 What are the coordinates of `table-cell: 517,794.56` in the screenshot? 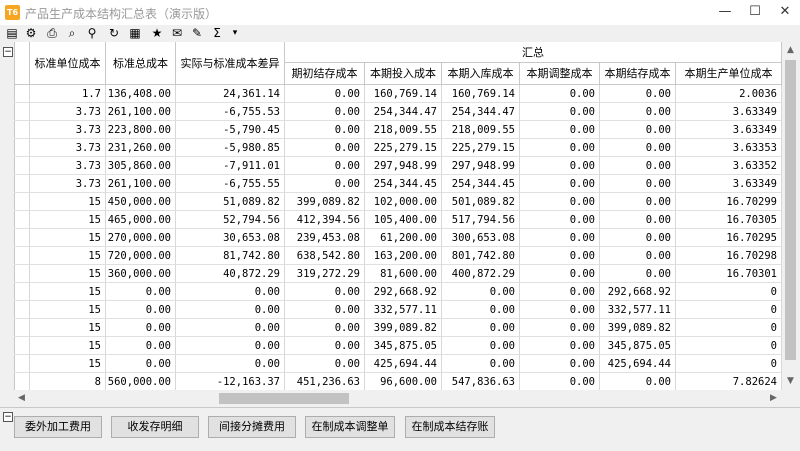 It's located at (481, 220).